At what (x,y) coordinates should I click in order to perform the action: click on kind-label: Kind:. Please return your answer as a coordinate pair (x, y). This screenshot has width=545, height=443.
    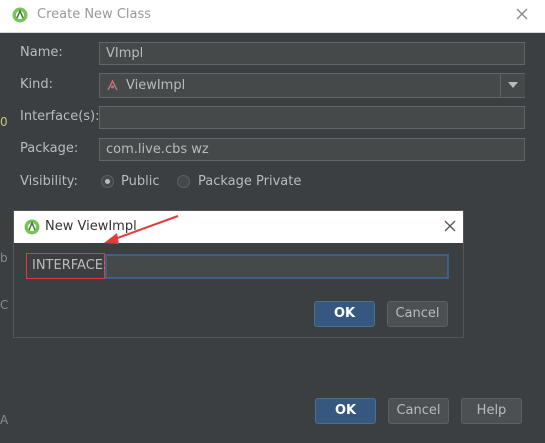
    Looking at the image, I should click on (37, 84).